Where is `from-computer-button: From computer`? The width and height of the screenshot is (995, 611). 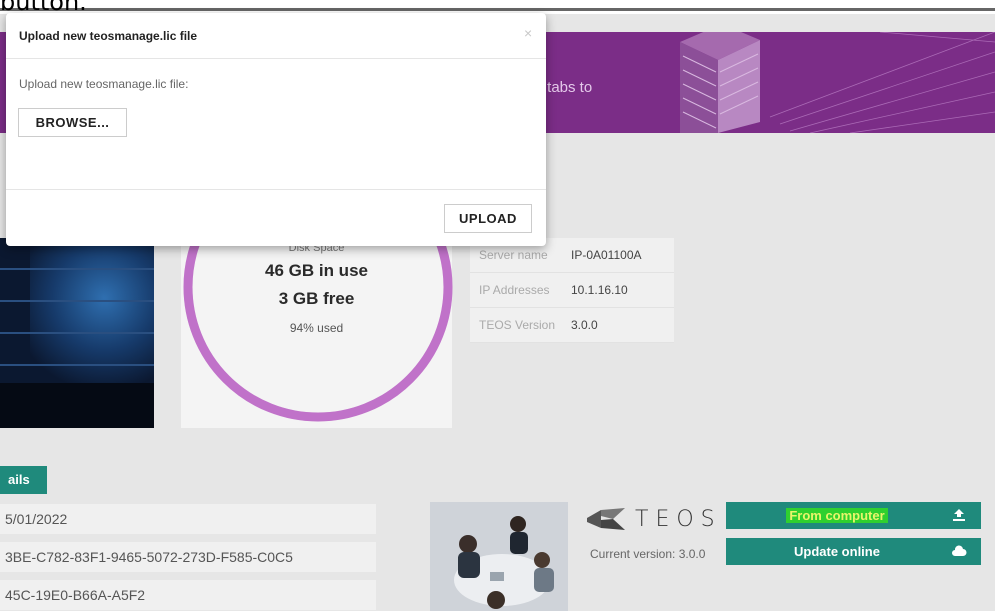 from-computer-button: From computer is located at coordinates (853, 515).